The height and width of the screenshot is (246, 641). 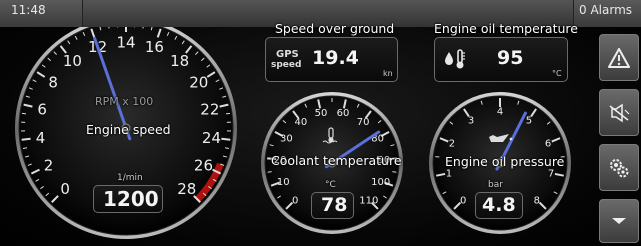 I want to click on tick-label: 16, so click(x=154, y=47).